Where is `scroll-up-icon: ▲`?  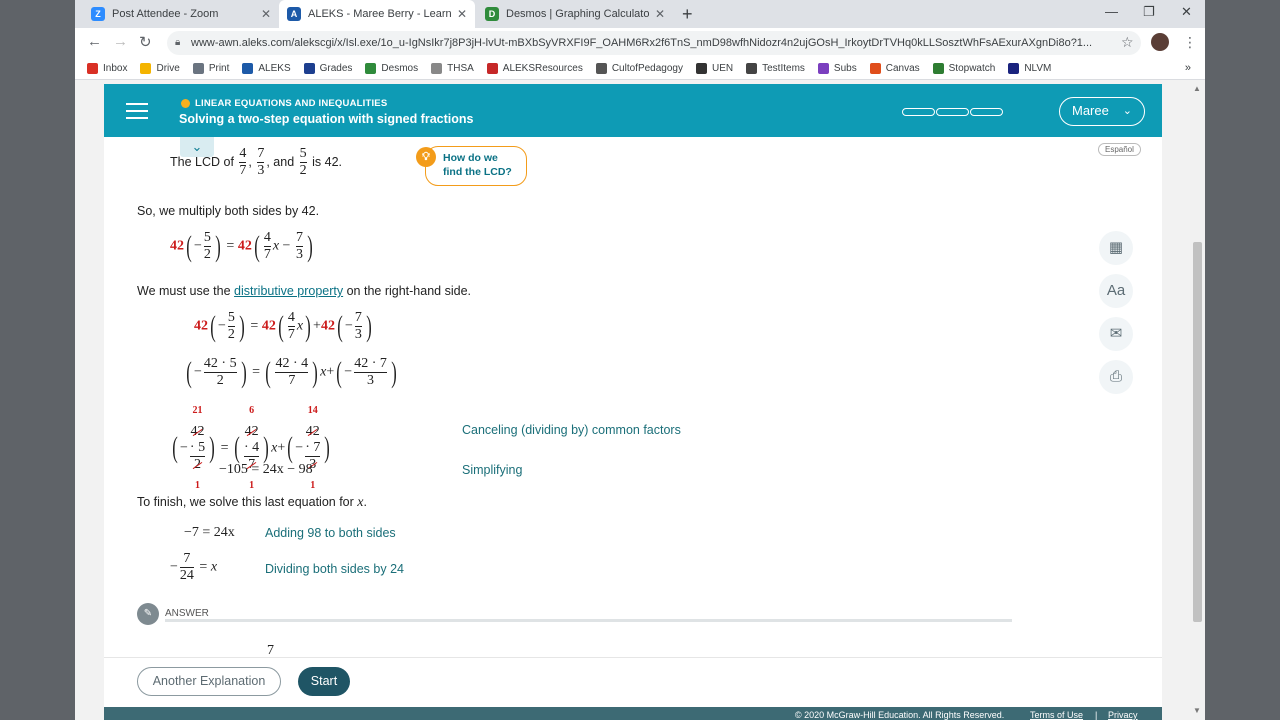 scroll-up-icon: ▲ is located at coordinates (1197, 88).